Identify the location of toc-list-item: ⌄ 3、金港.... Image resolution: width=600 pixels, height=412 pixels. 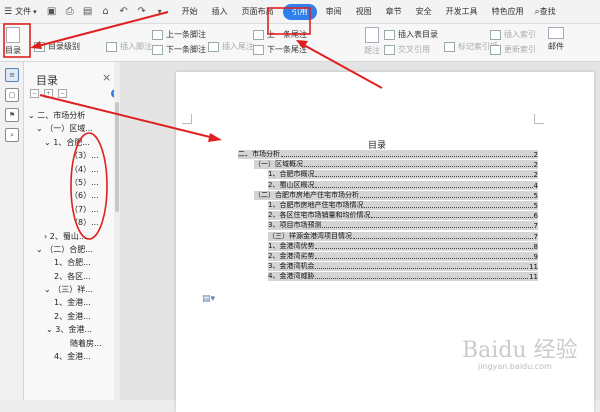
(72, 329).